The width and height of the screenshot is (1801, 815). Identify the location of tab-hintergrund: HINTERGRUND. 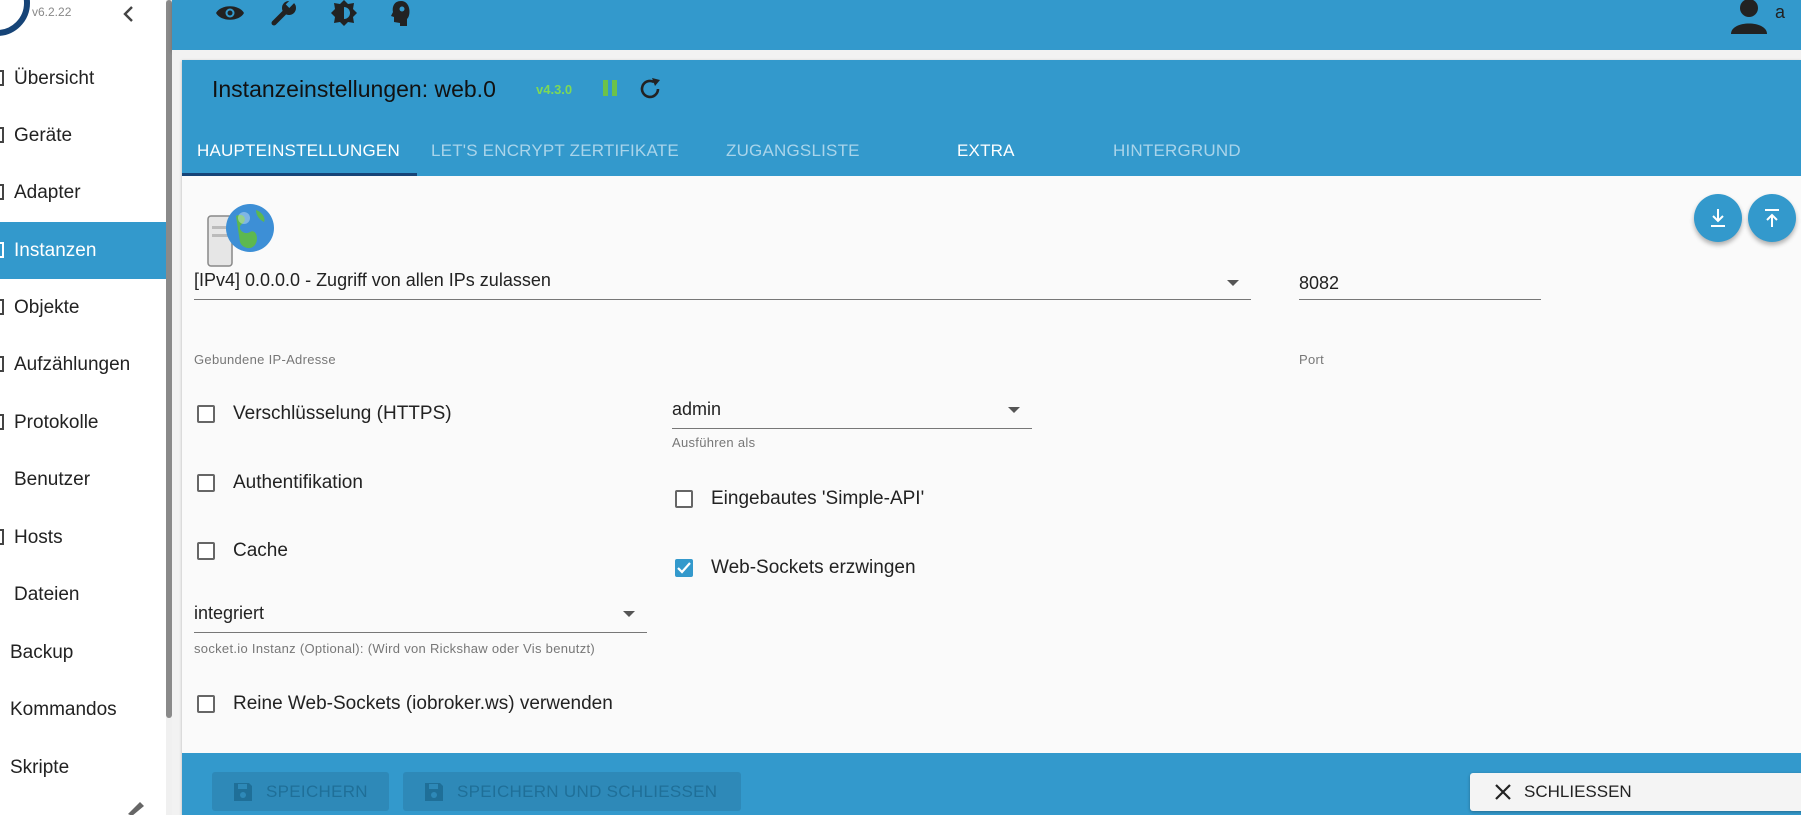
(1177, 151).